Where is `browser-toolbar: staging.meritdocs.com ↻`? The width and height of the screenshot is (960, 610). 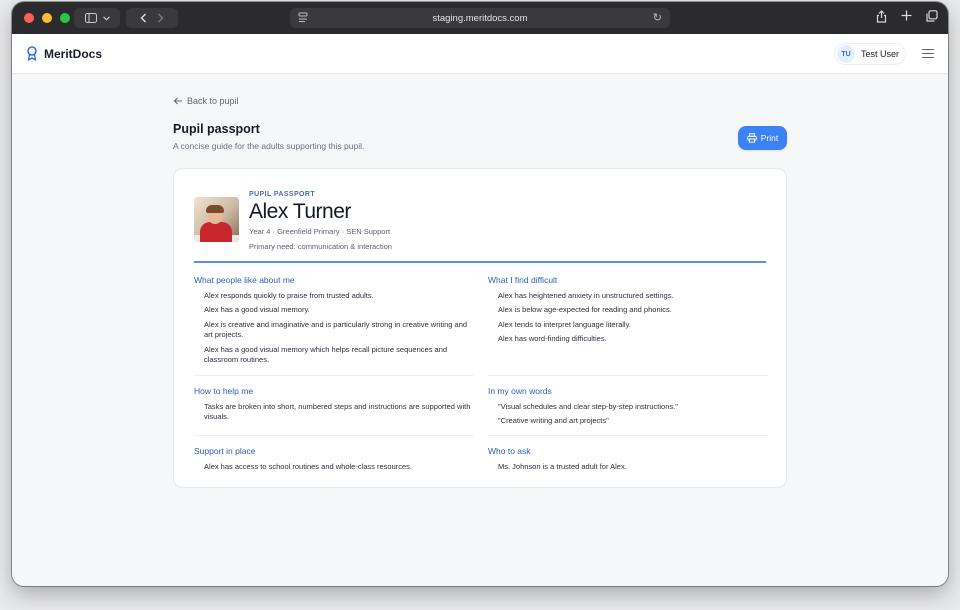
browser-toolbar: staging.meritdocs.com ↻ is located at coordinates (480, 18).